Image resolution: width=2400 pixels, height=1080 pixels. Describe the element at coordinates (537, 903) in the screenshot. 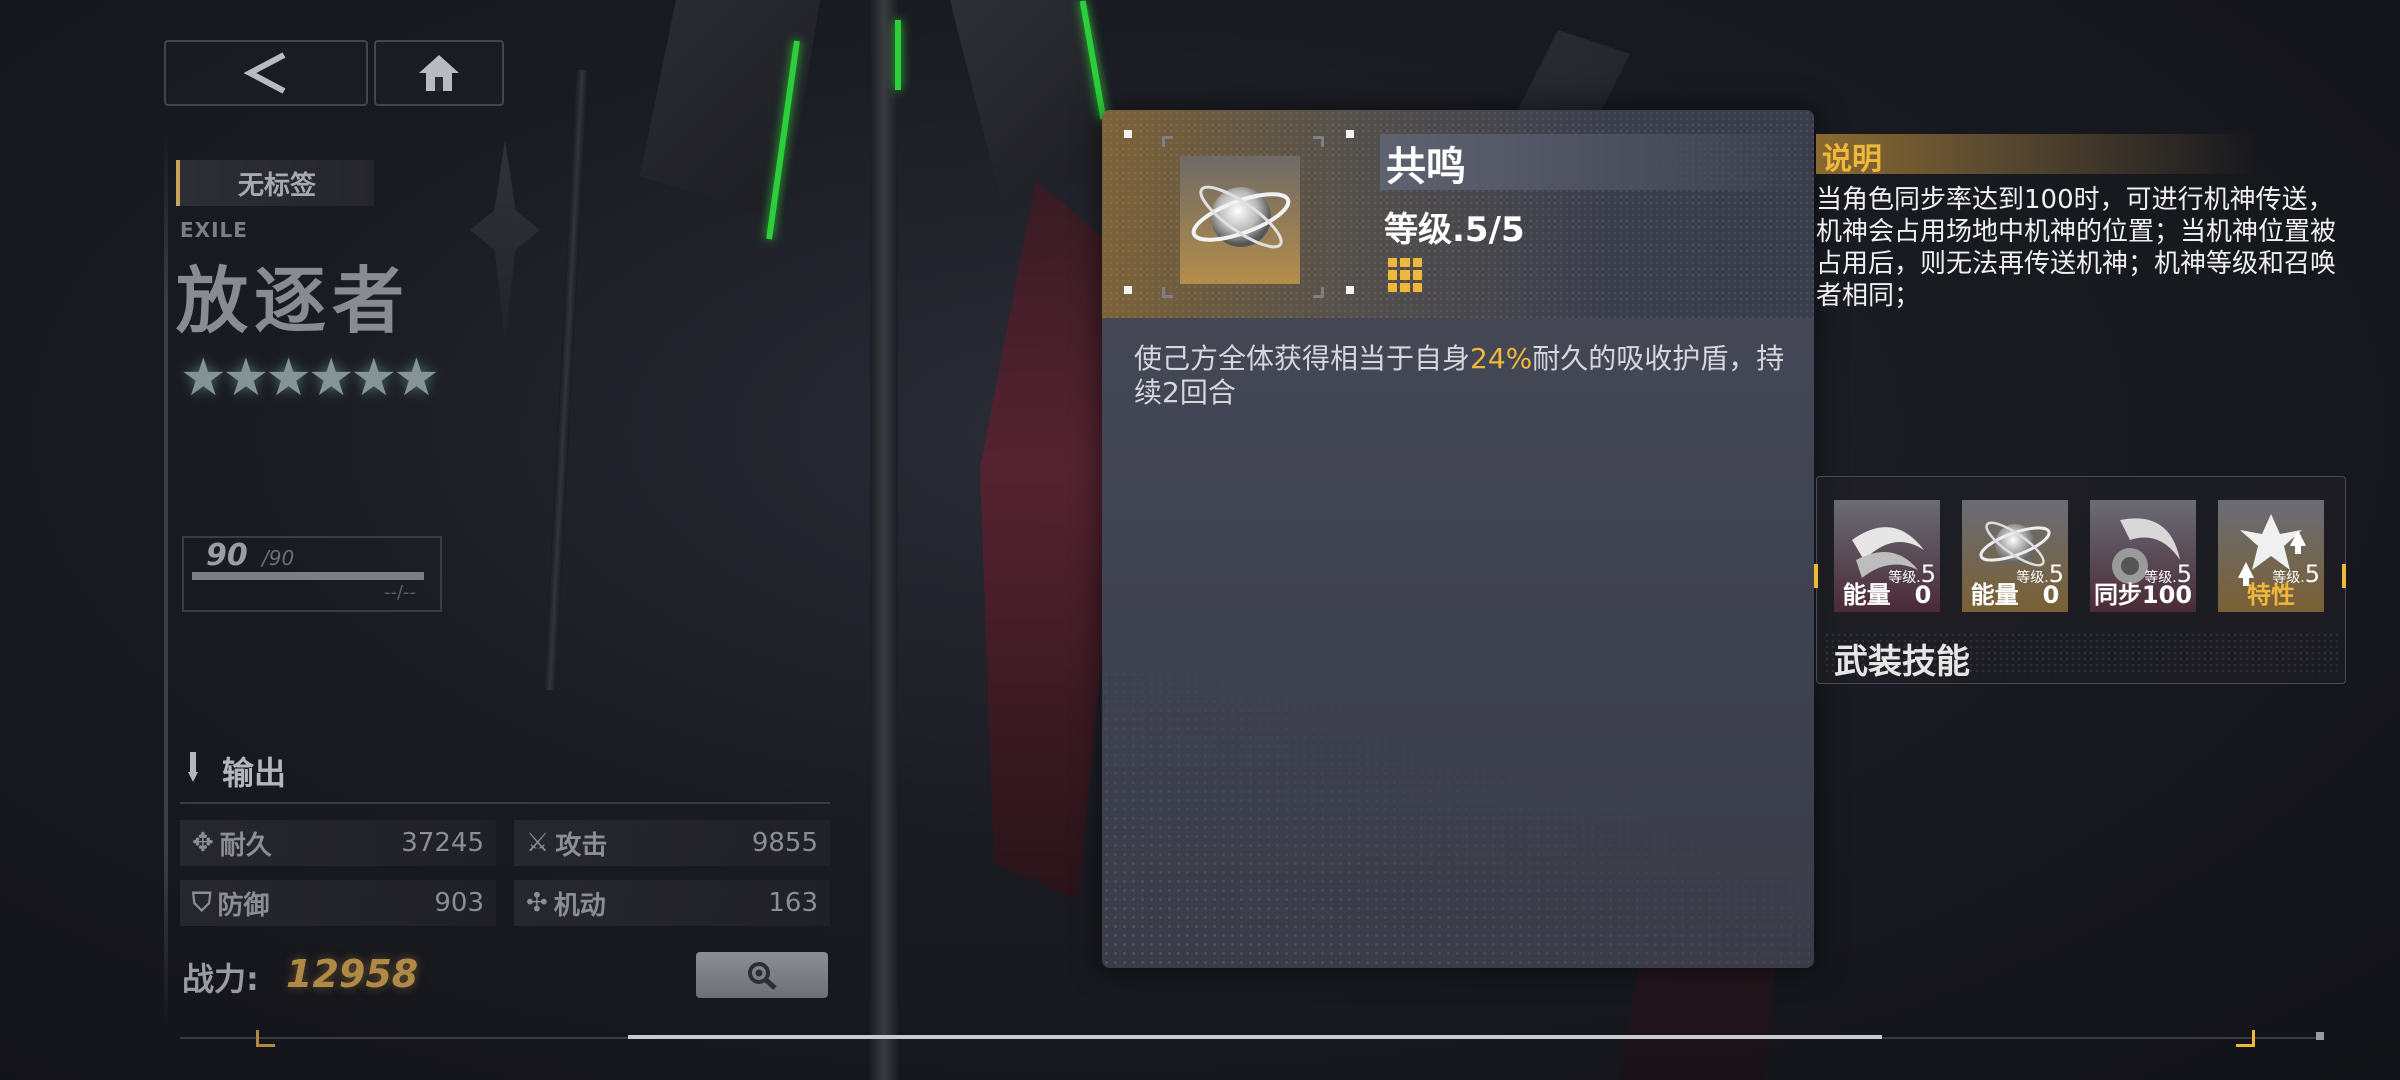

I see `mobility-icon: ✣` at that location.